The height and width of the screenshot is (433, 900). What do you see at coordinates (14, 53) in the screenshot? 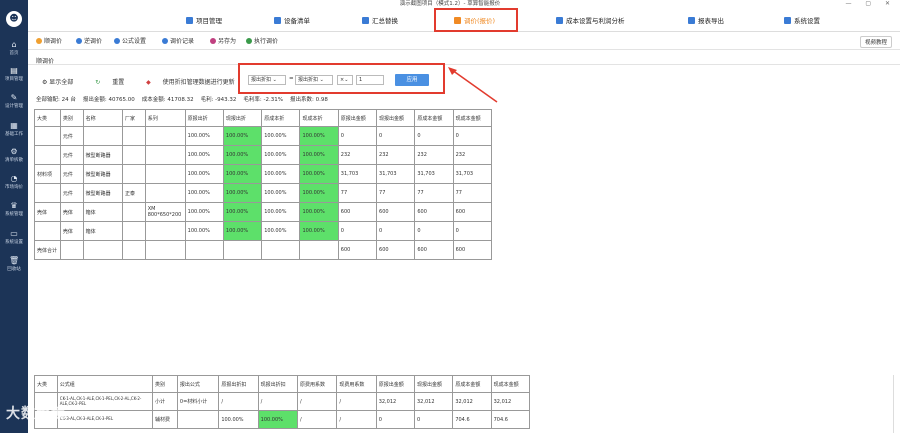
I see `sidebar-item-label: 首页` at bounding box center [14, 53].